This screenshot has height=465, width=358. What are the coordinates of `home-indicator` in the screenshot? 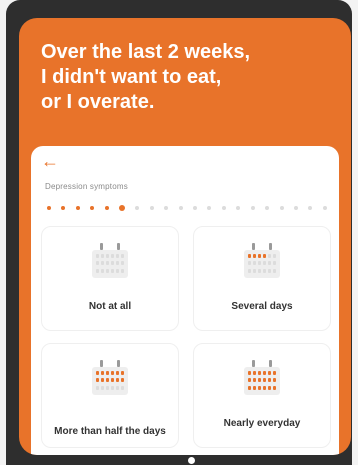 It's located at (191, 460).